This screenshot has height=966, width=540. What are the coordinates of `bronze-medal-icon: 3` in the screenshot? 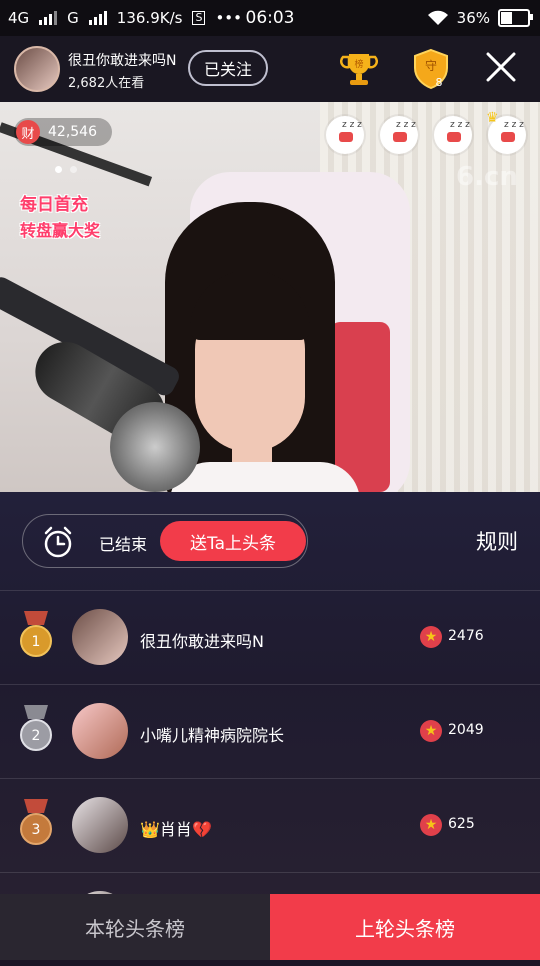 It's located at (36, 822).